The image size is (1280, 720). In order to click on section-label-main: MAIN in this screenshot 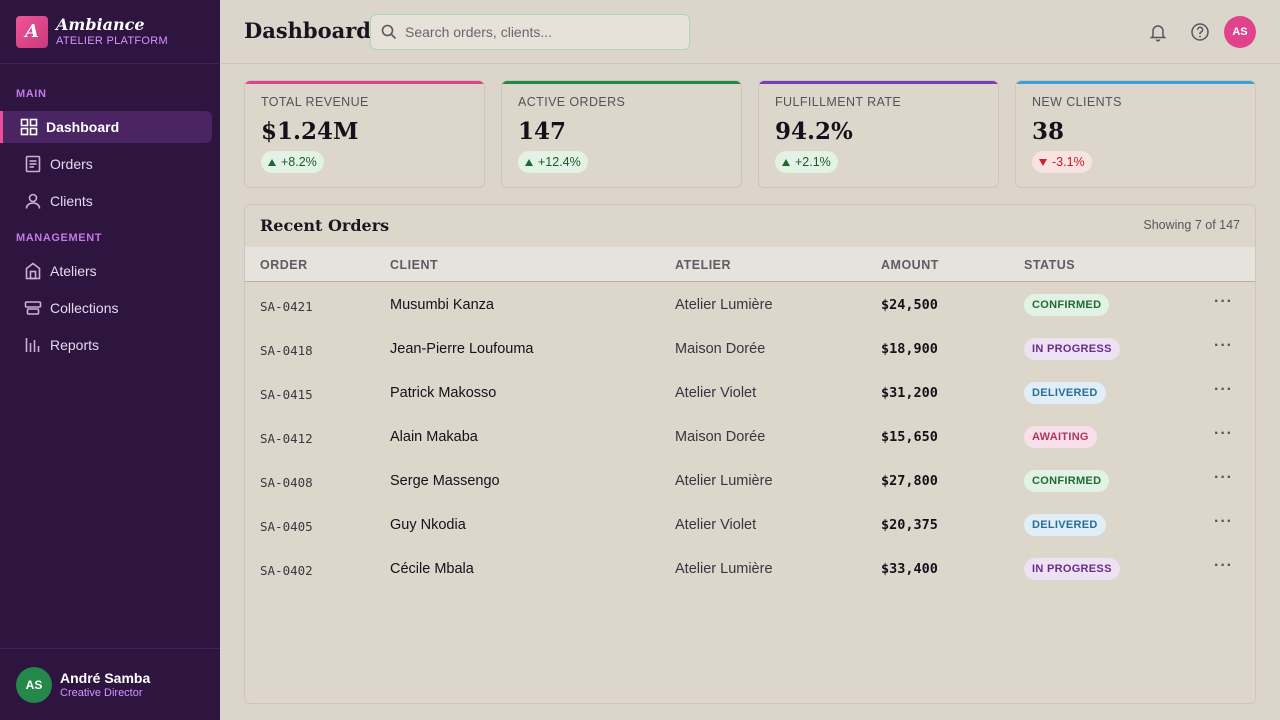, I will do `click(31, 94)`.